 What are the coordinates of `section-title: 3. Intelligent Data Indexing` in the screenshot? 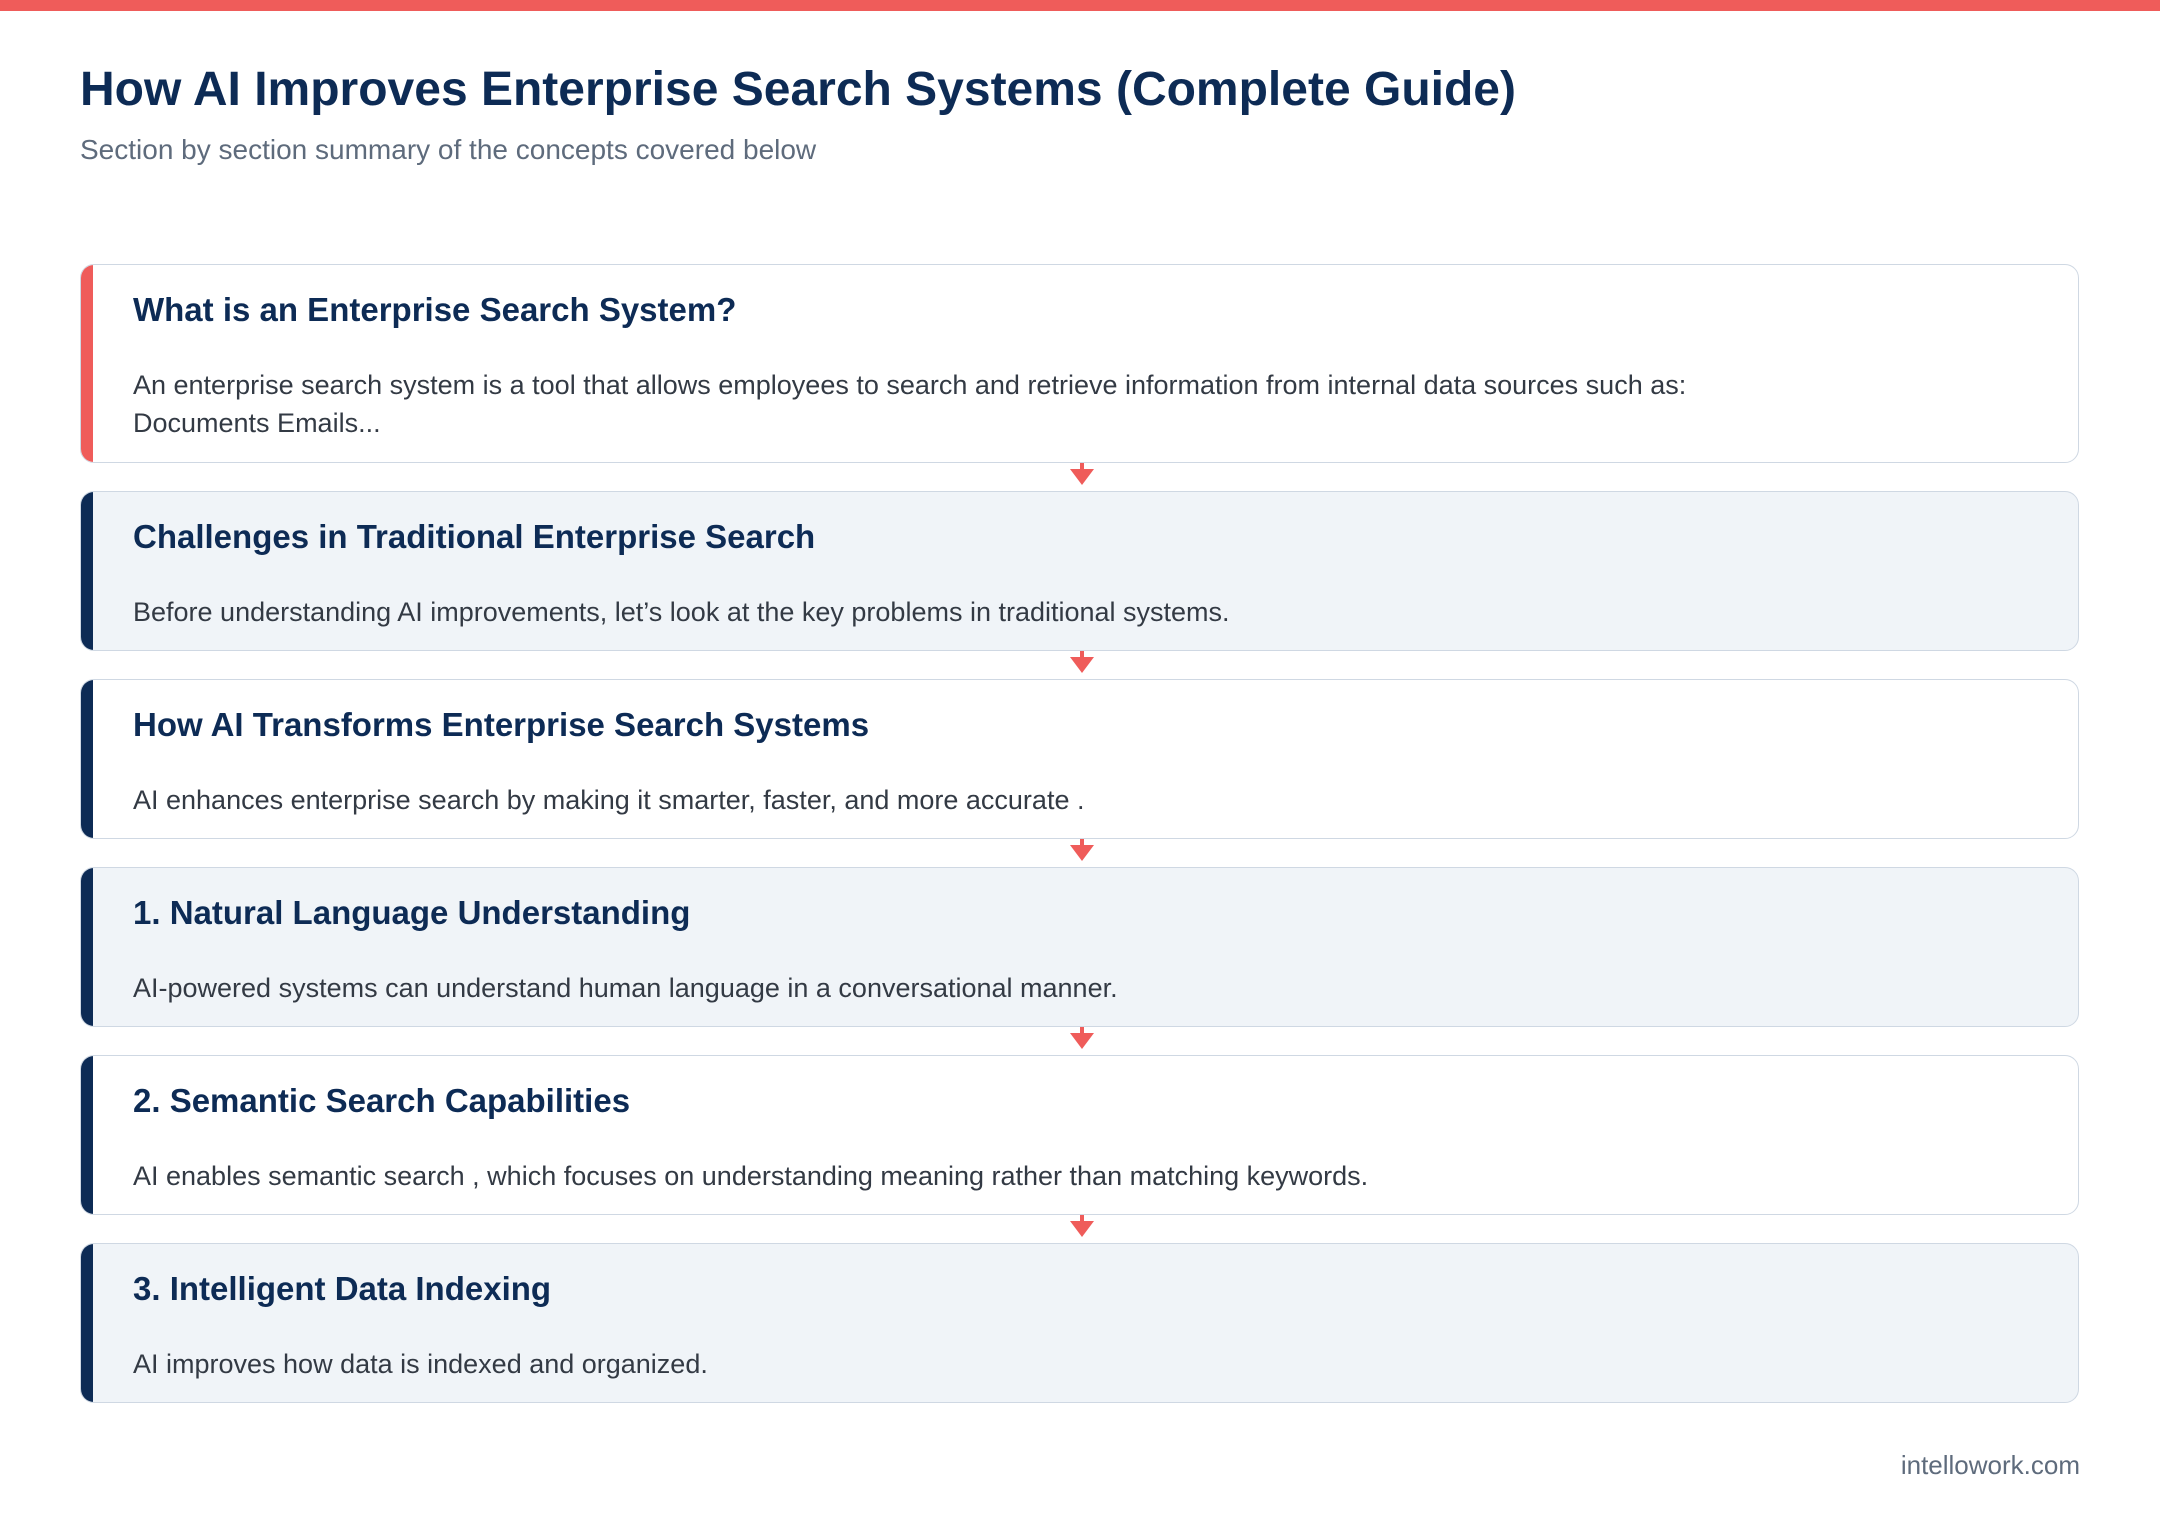 It's located at (342, 1288).